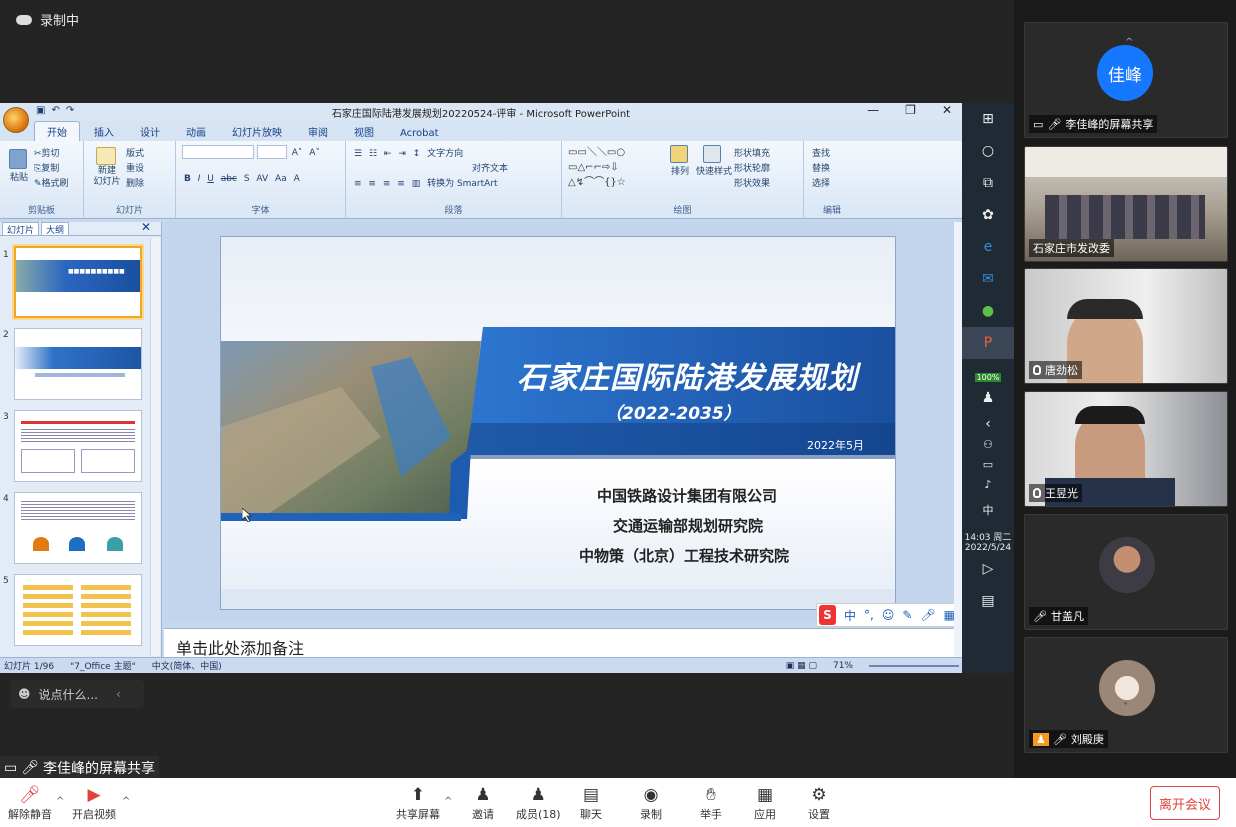 This screenshot has height=827, width=1236. I want to click on shape-effects-button: 形状效果, so click(752, 182).